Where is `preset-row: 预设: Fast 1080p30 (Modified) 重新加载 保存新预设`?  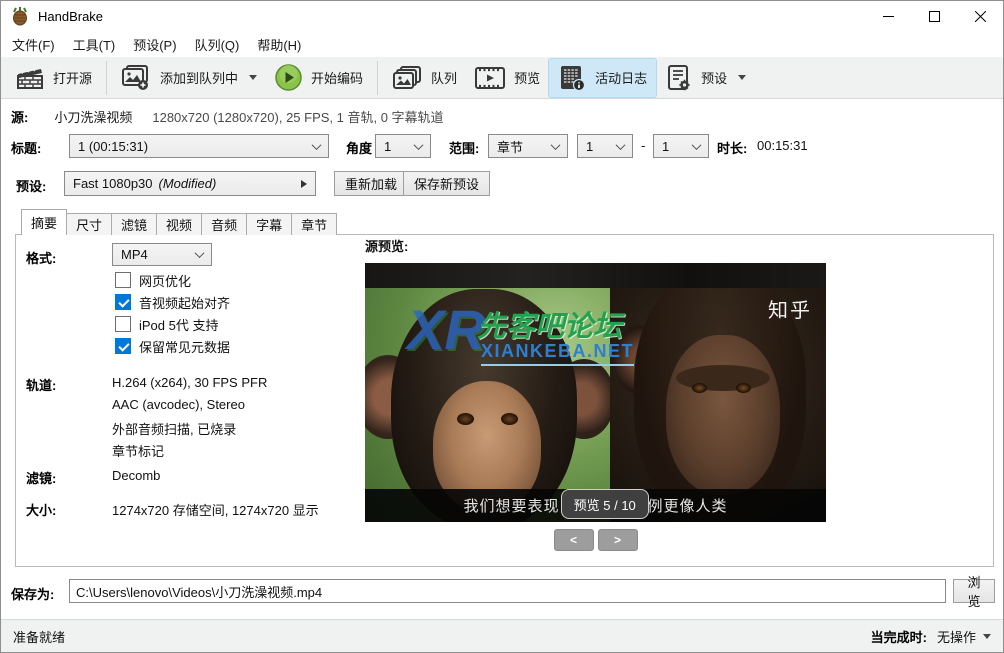
preset-row: 预设: Fast 1080p30 (Modified) 重新加载 保存新预设 is located at coordinates (502, 184).